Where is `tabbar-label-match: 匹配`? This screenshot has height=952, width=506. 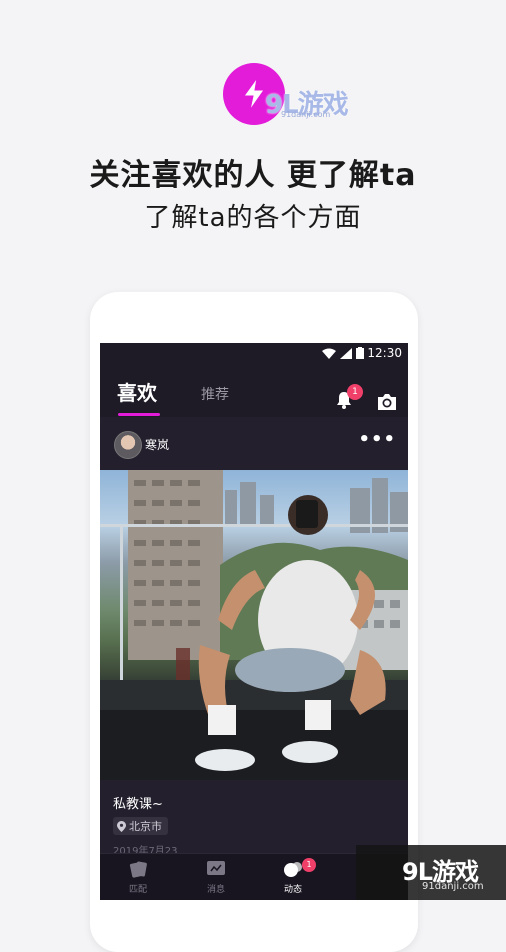 tabbar-label-match: 匹配 is located at coordinates (137, 890).